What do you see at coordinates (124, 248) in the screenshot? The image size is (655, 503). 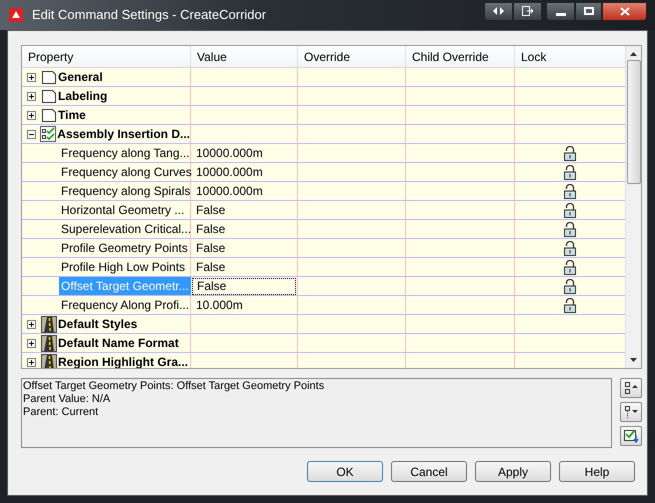 I see `property-name: Profile Geometry Points` at bounding box center [124, 248].